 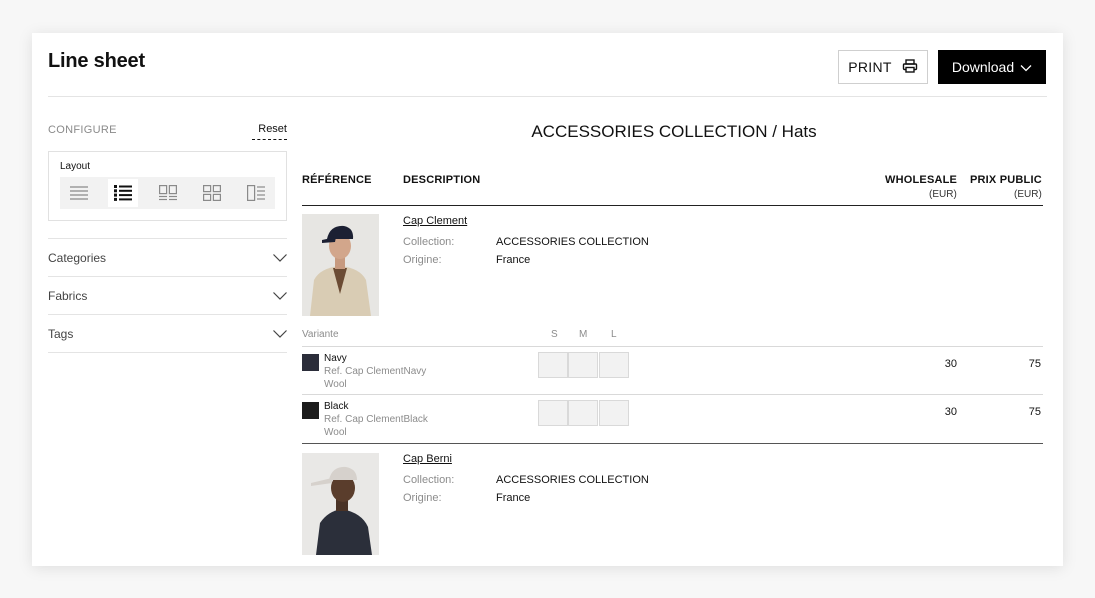 What do you see at coordinates (337, 180) in the screenshot?
I see `col-reference: RÉFÉRENCE` at bounding box center [337, 180].